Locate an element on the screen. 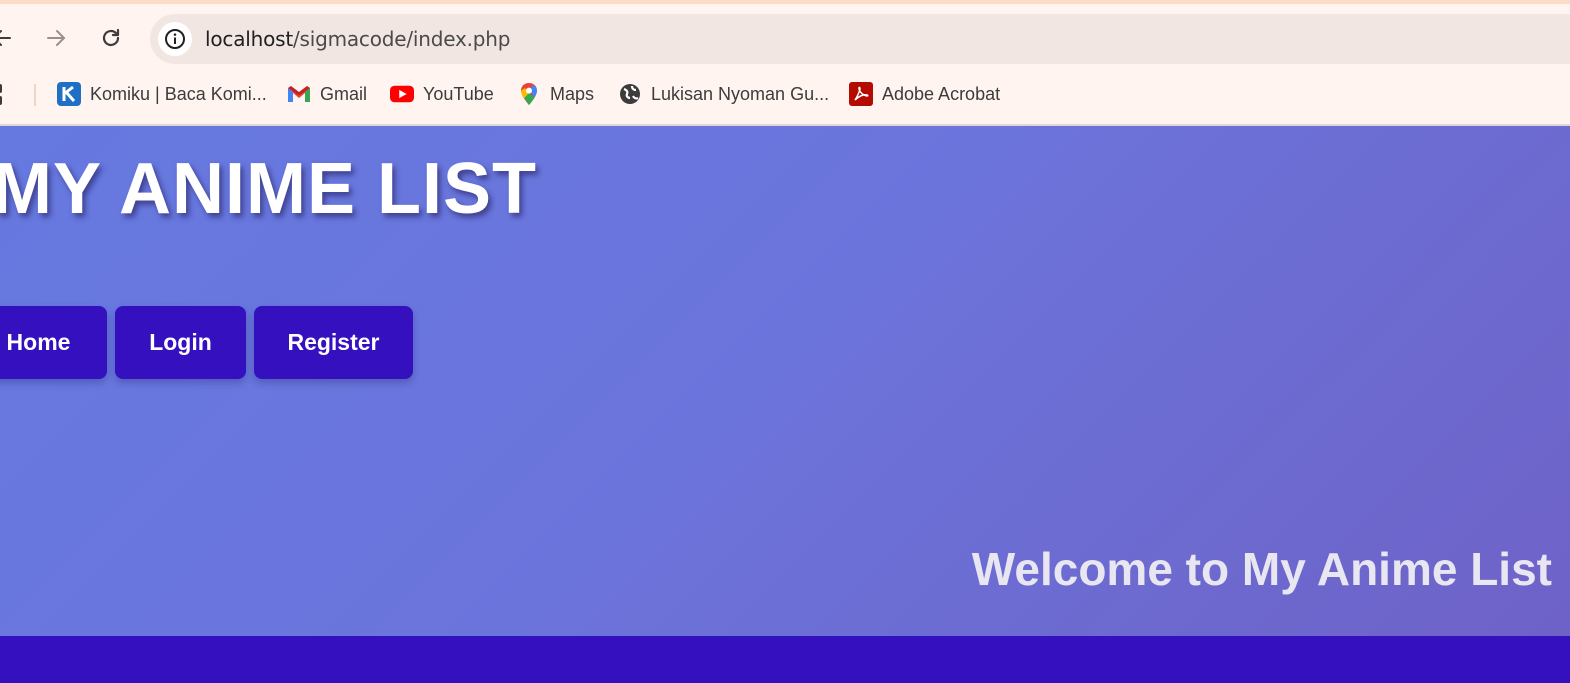 This screenshot has width=1570, height=683. bookmark-gmail: Gmail is located at coordinates (327, 94).